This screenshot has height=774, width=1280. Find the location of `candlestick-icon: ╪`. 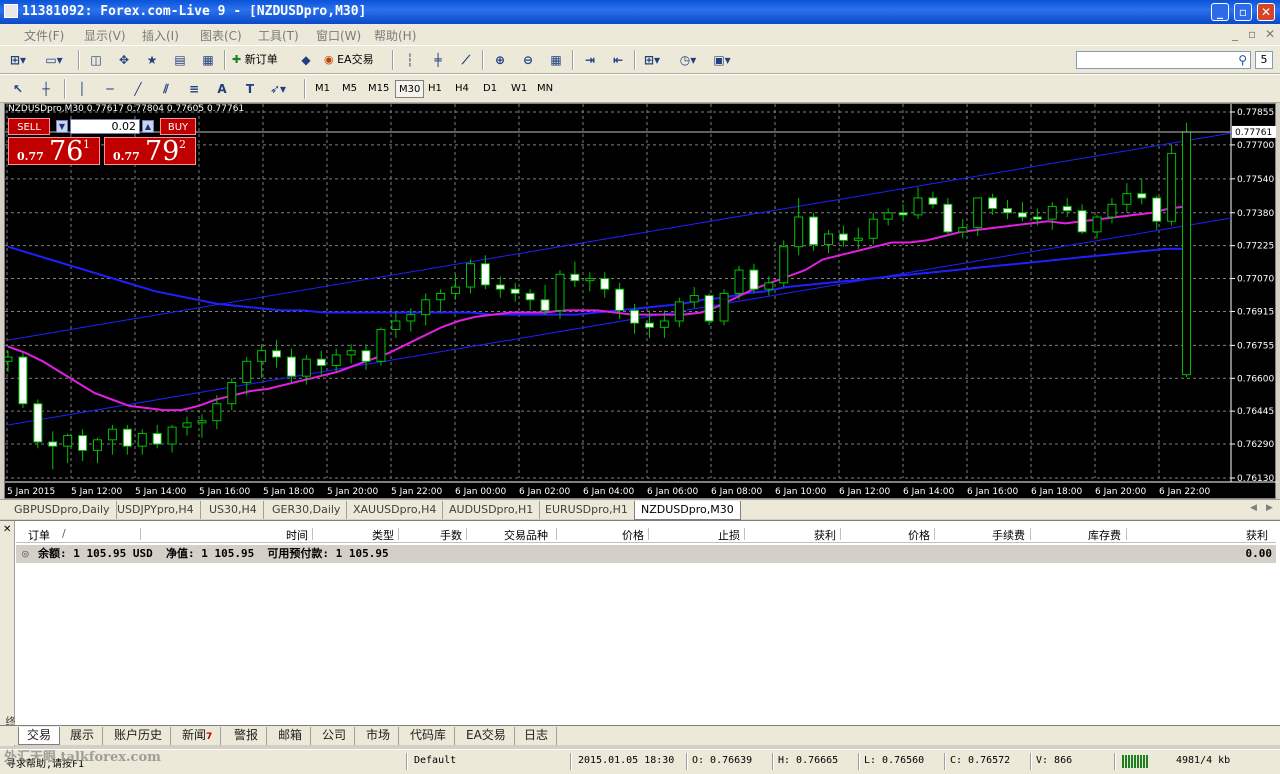

candlestick-icon: ╪ is located at coordinates (438, 60).